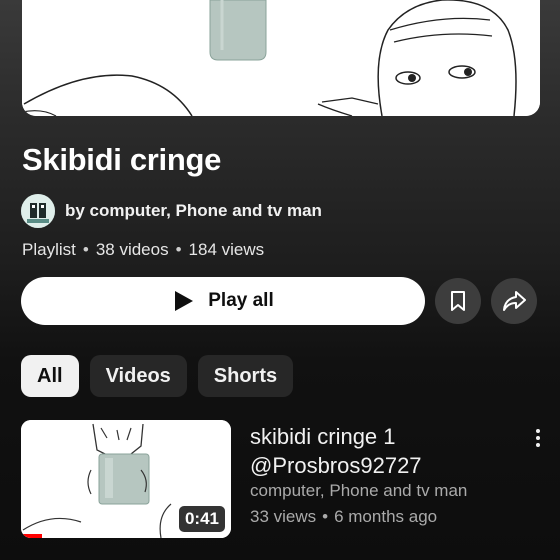 Image resolution: width=560 pixels, height=560 pixels. I want to click on playlist-metadata: Playlist • 38 videos • 184 views, so click(143, 250).